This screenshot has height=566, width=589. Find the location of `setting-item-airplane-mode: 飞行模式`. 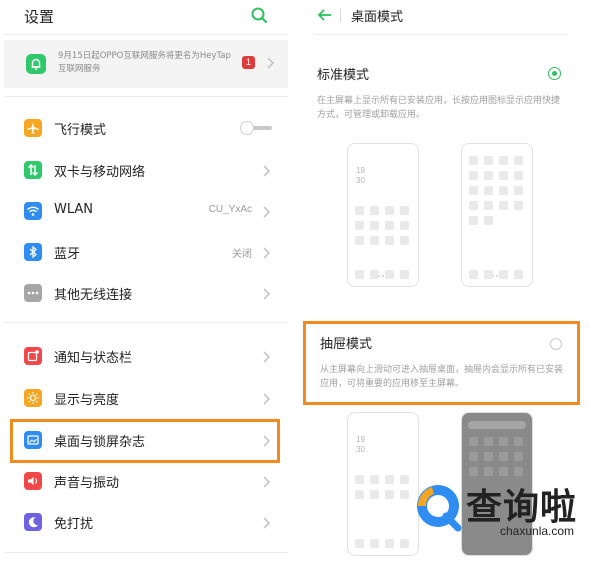

setting-item-airplane-mode: 飞行模式 is located at coordinates (146, 128).